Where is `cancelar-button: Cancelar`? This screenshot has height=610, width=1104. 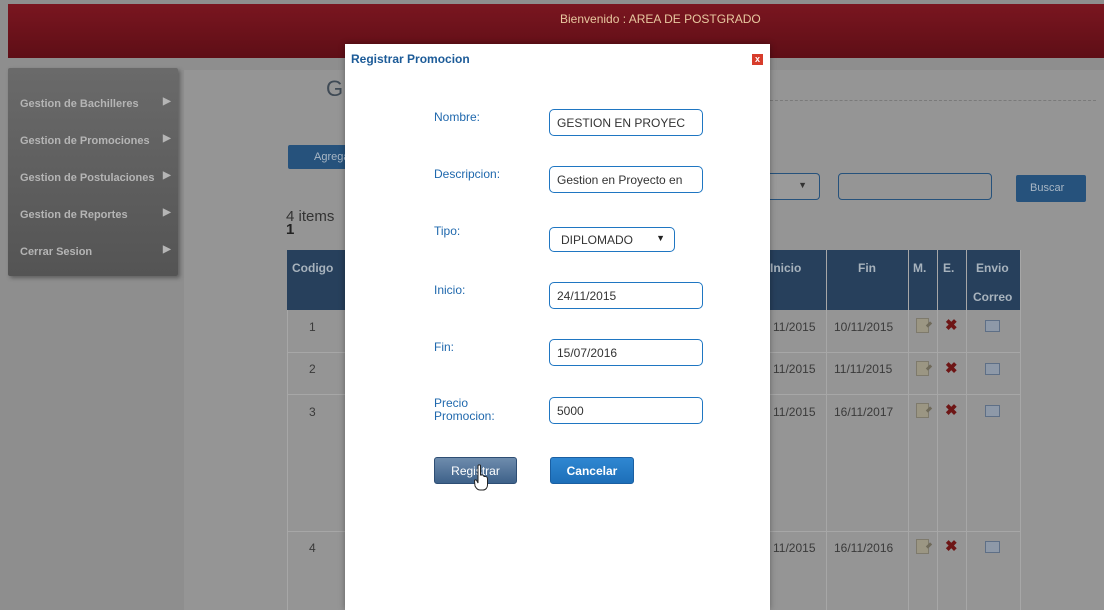
cancelar-button: Cancelar is located at coordinates (592, 470).